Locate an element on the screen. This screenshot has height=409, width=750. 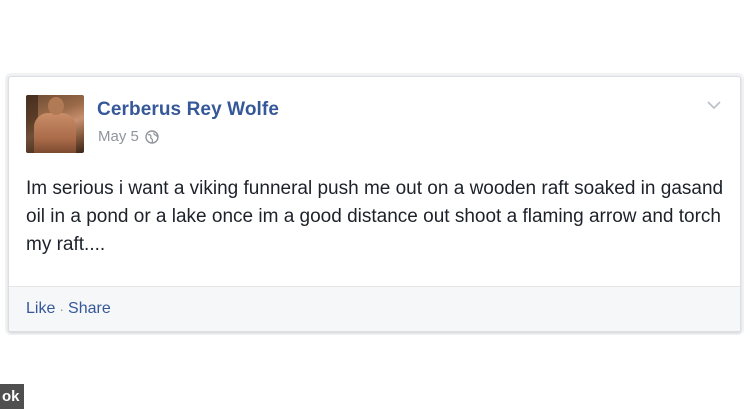
post-footer: Like · Share is located at coordinates (374, 308).